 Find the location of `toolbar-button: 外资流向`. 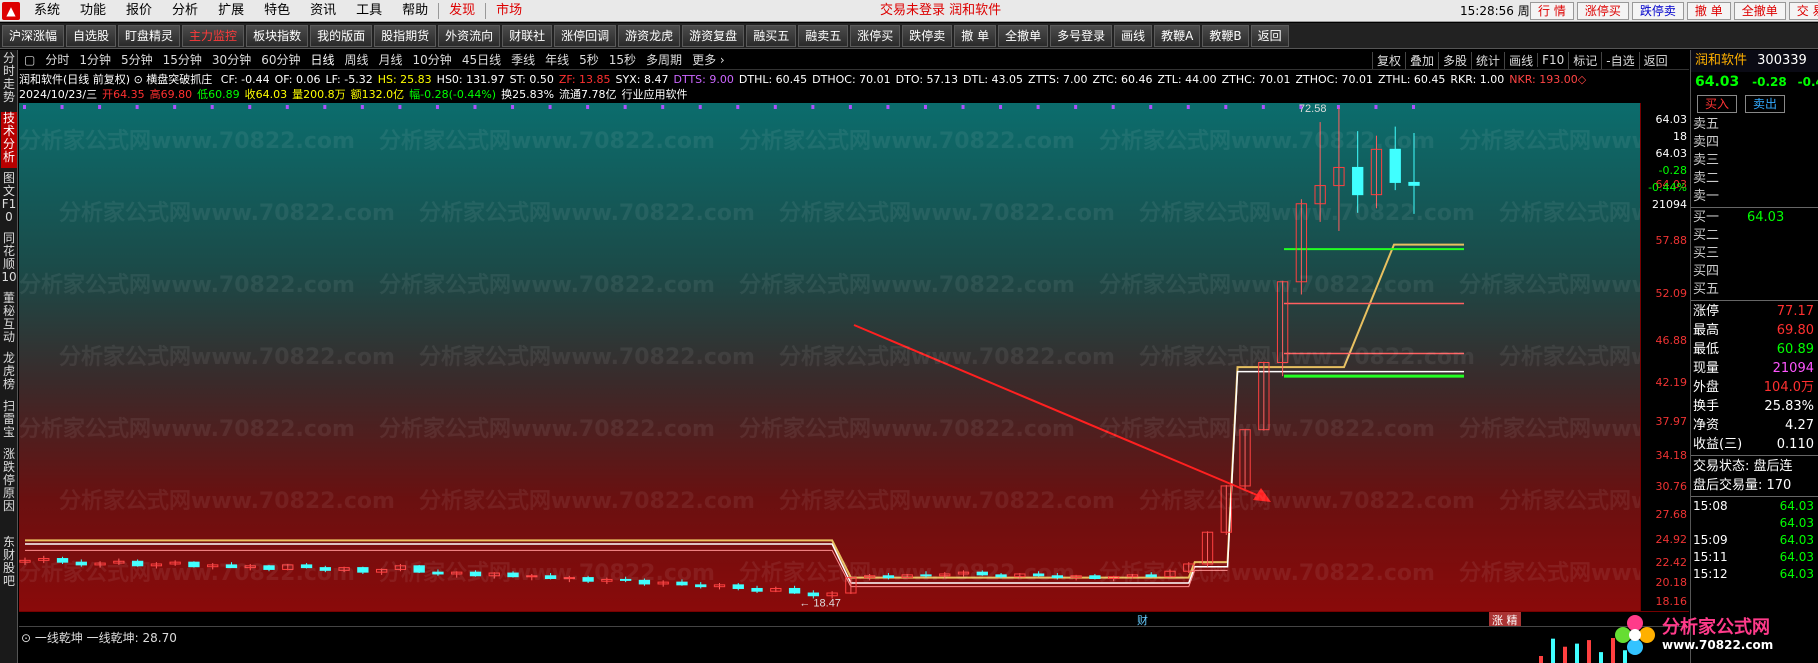

toolbar-button: 外资流向 is located at coordinates (469, 35).